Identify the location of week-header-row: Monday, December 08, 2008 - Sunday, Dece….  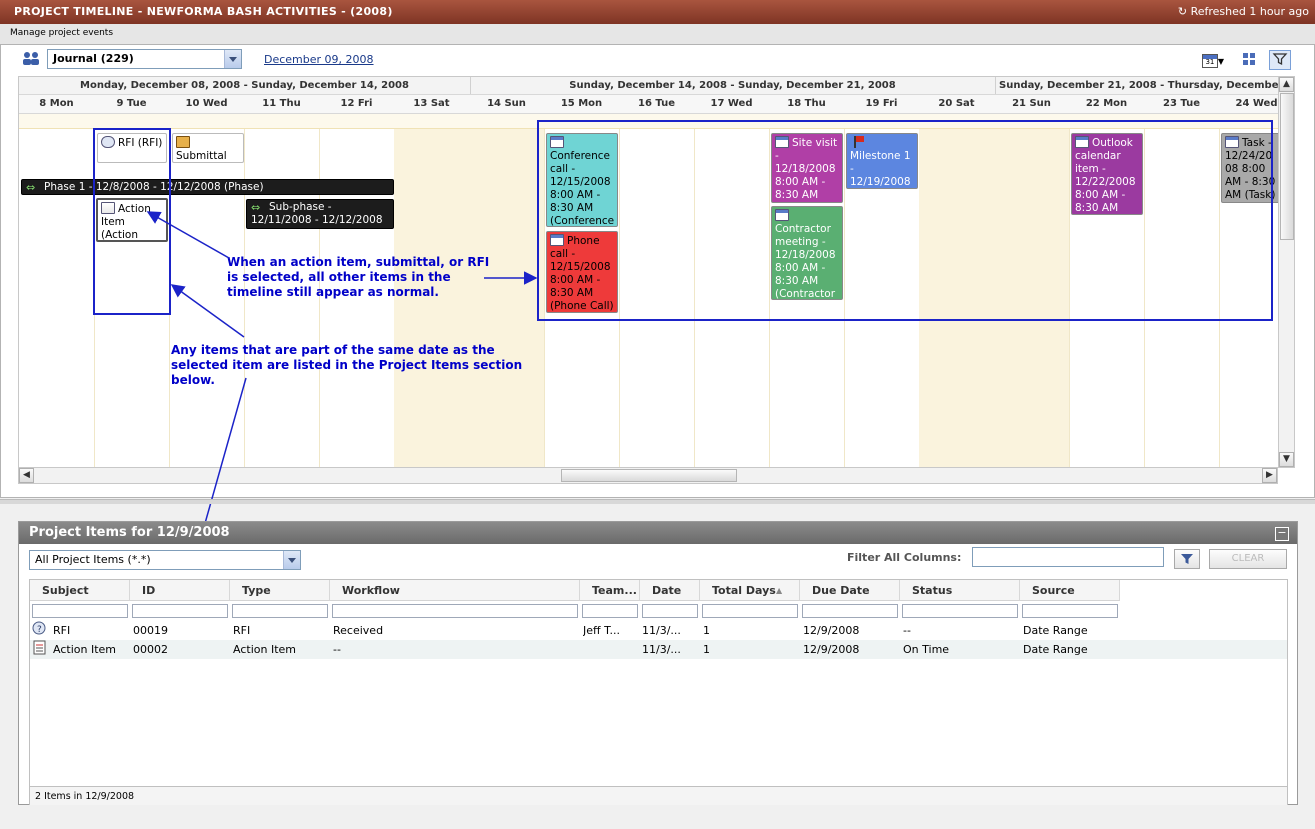
(649, 86).